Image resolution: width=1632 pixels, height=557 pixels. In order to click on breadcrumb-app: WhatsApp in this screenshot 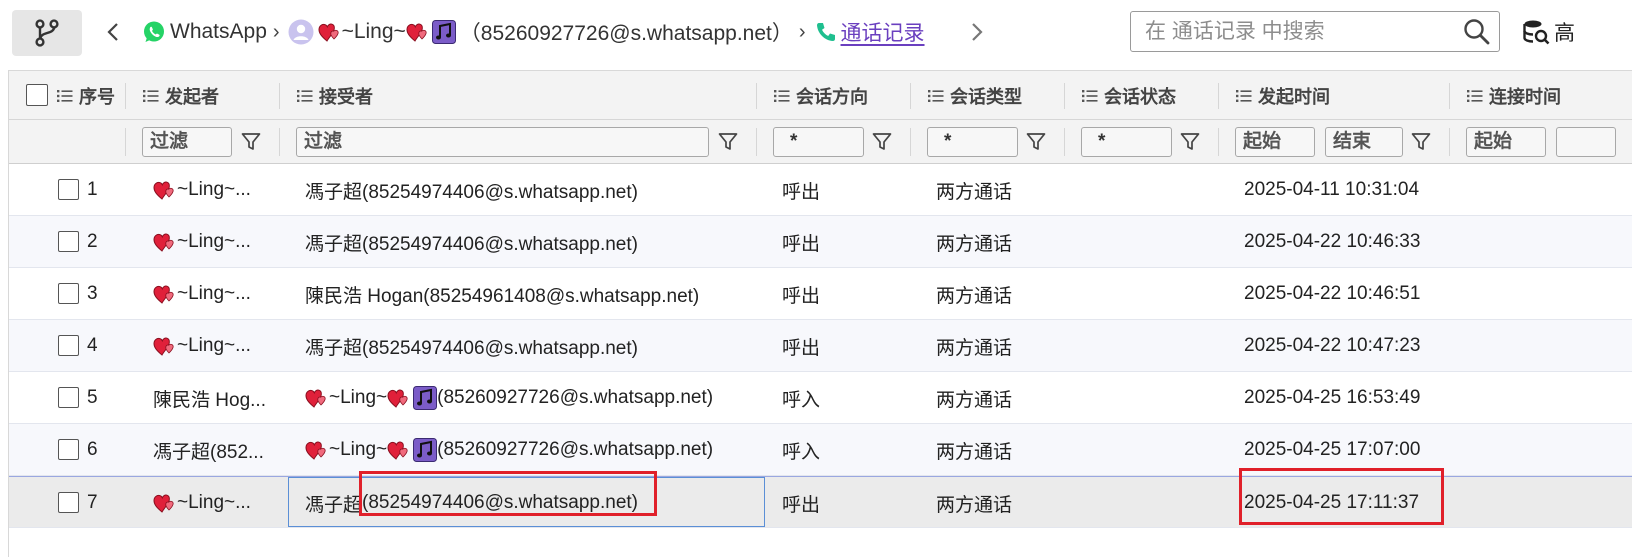, I will do `click(204, 32)`.